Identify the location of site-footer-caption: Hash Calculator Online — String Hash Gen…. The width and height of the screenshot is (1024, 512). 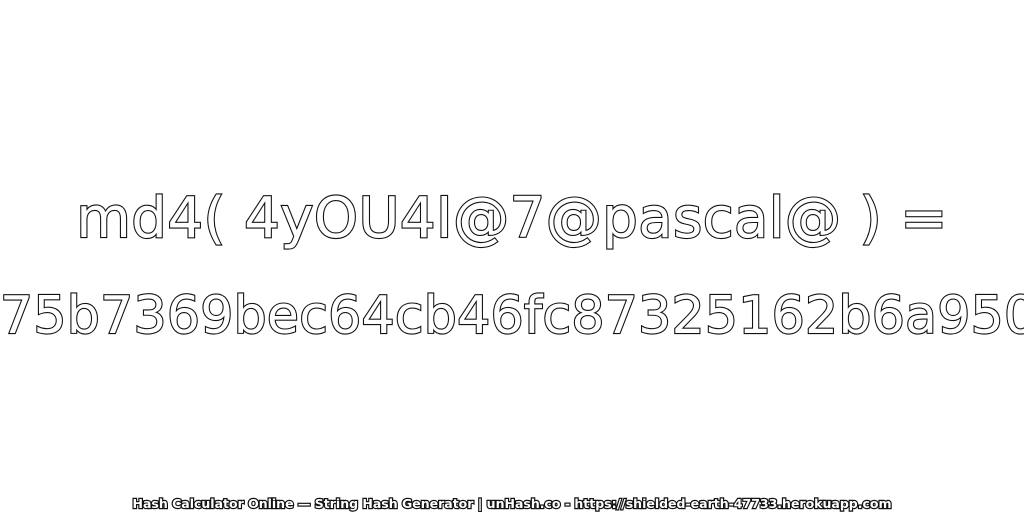
(511, 503).